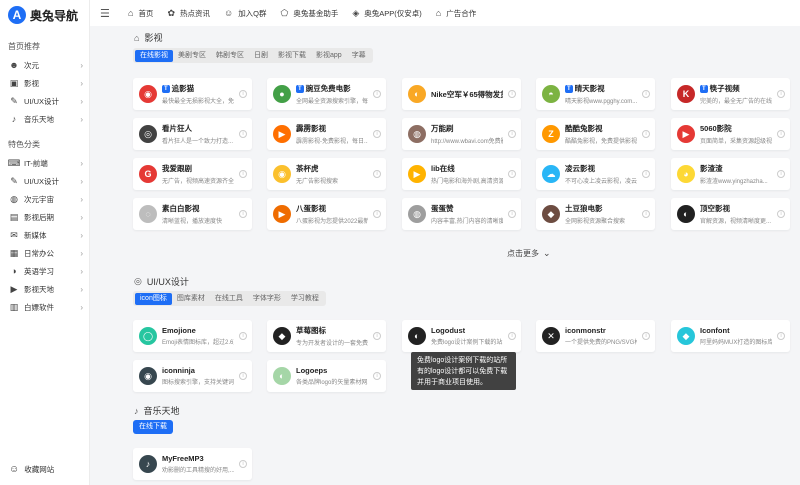 This screenshot has height=485, width=800. I want to click on nav-item-3: ⬠ 奥兔基金助手, so click(310, 13).